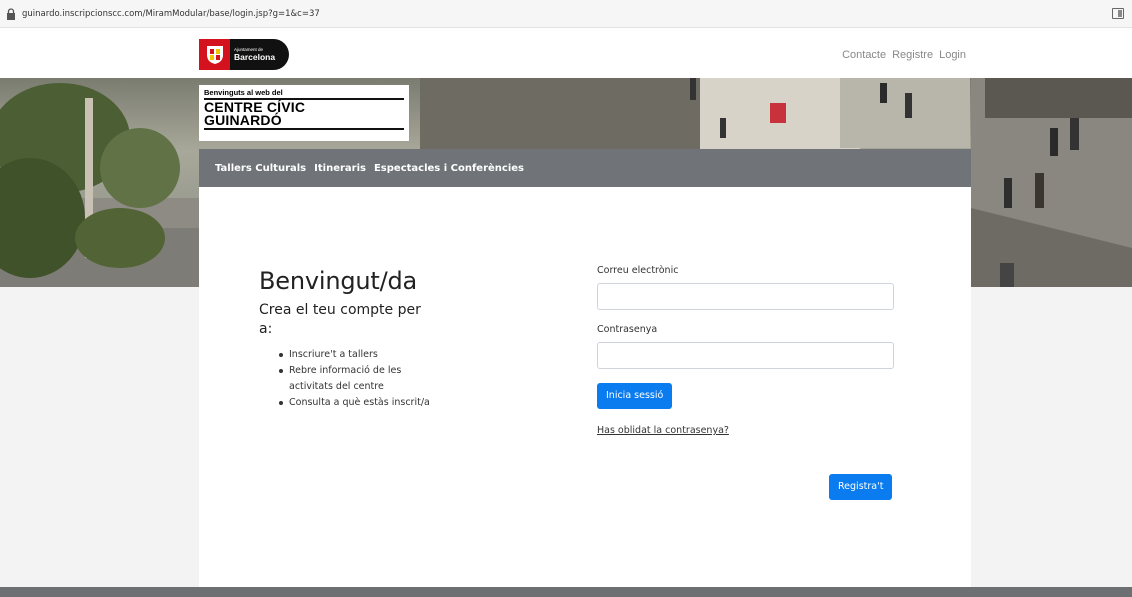 This screenshot has height=597, width=1132. I want to click on title-divider, so click(304, 129).